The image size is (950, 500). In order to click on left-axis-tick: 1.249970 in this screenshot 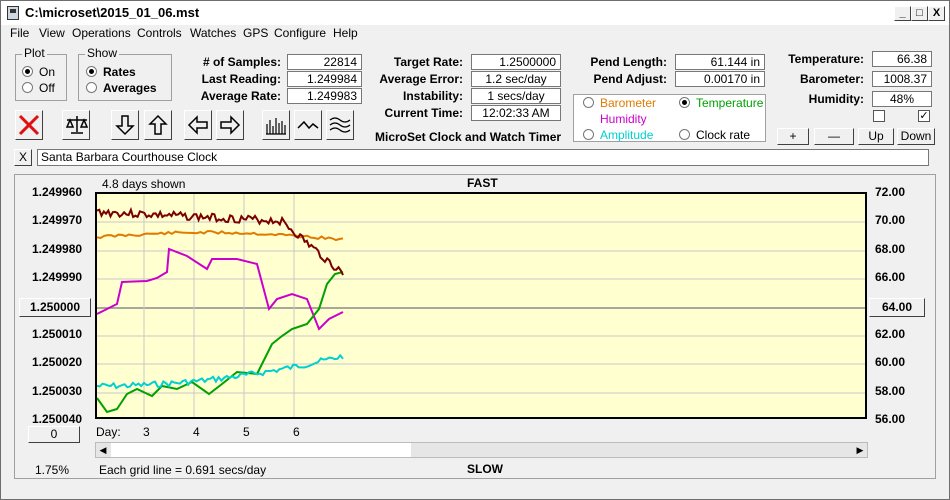, I will do `click(57, 220)`.